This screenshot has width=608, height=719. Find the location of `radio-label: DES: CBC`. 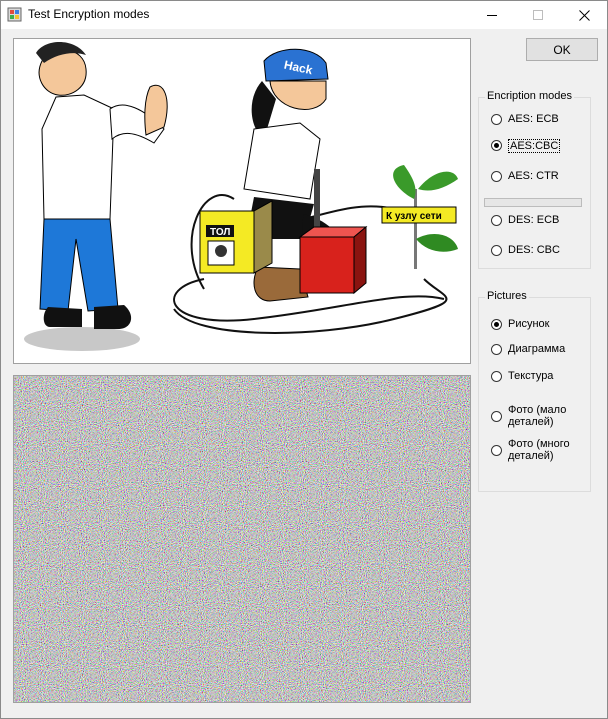

radio-label: DES: CBC is located at coordinates (534, 250).